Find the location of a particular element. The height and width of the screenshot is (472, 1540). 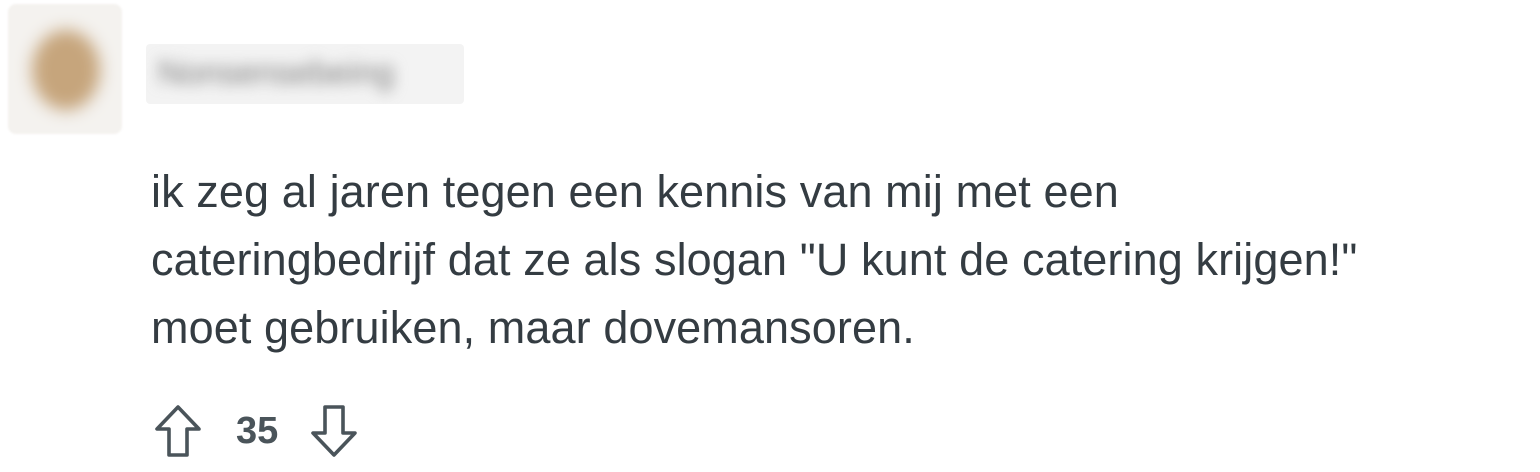

downvote-button is located at coordinates (334, 431).